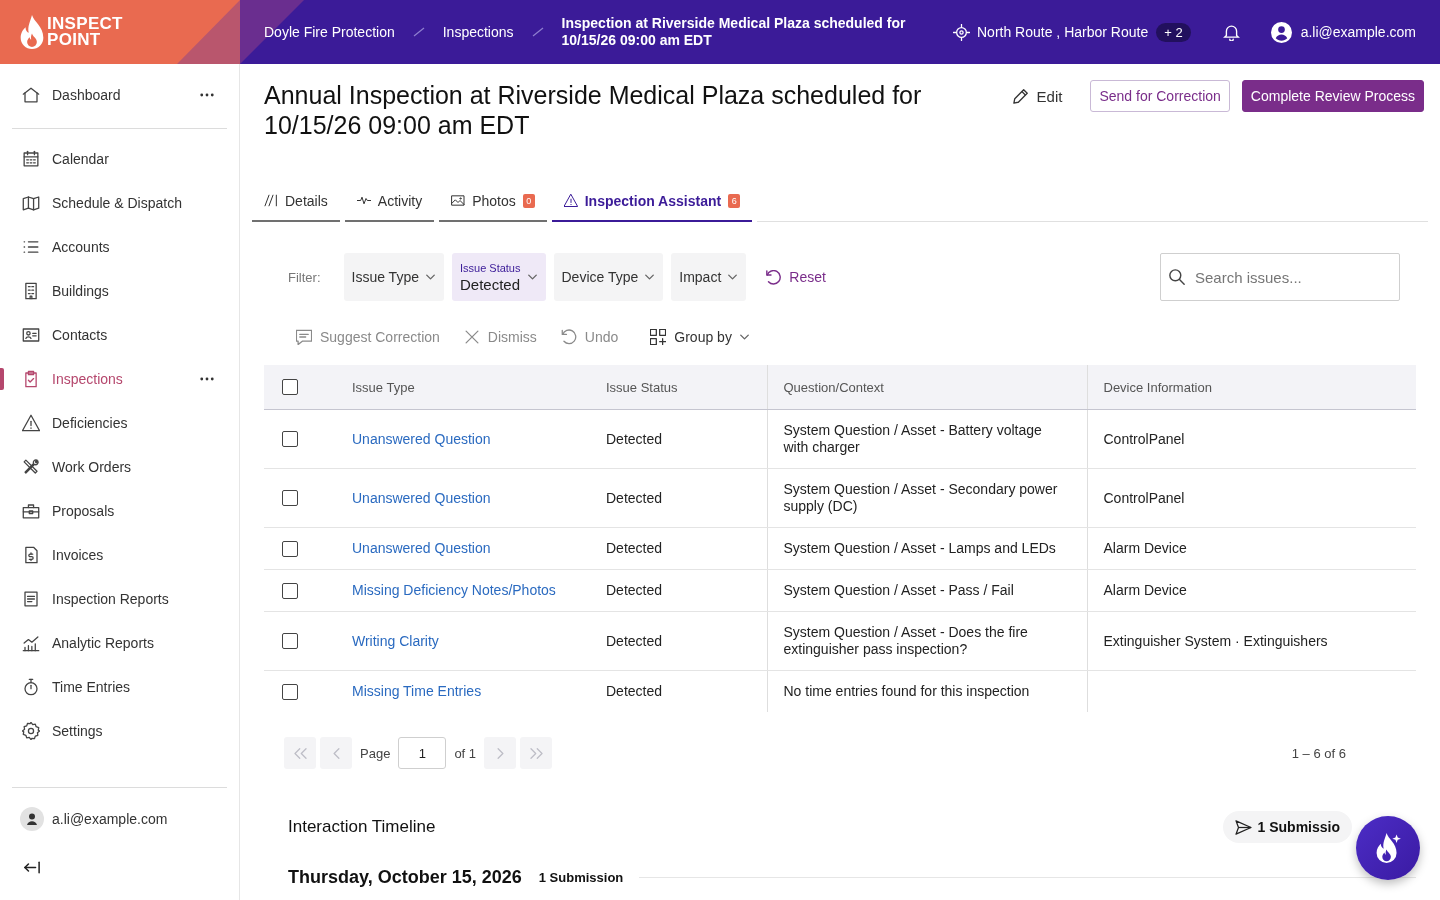  Describe the element at coordinates (113, 687) in the screenshot. I see `sidebar-item: Time Entries` at that location.